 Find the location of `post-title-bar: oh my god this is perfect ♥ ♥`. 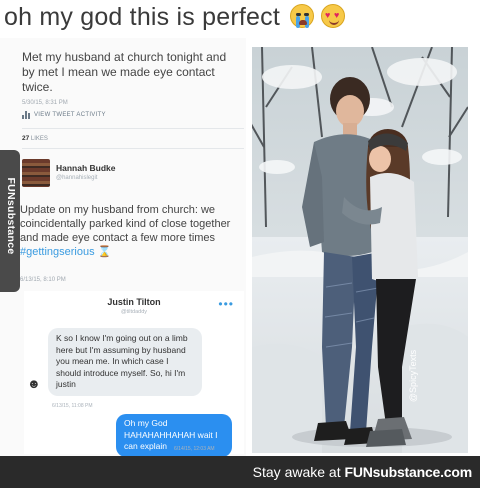

post-title-bar: oh my god this is perfect ♥ ♥ is located at coordinates (240, 19).